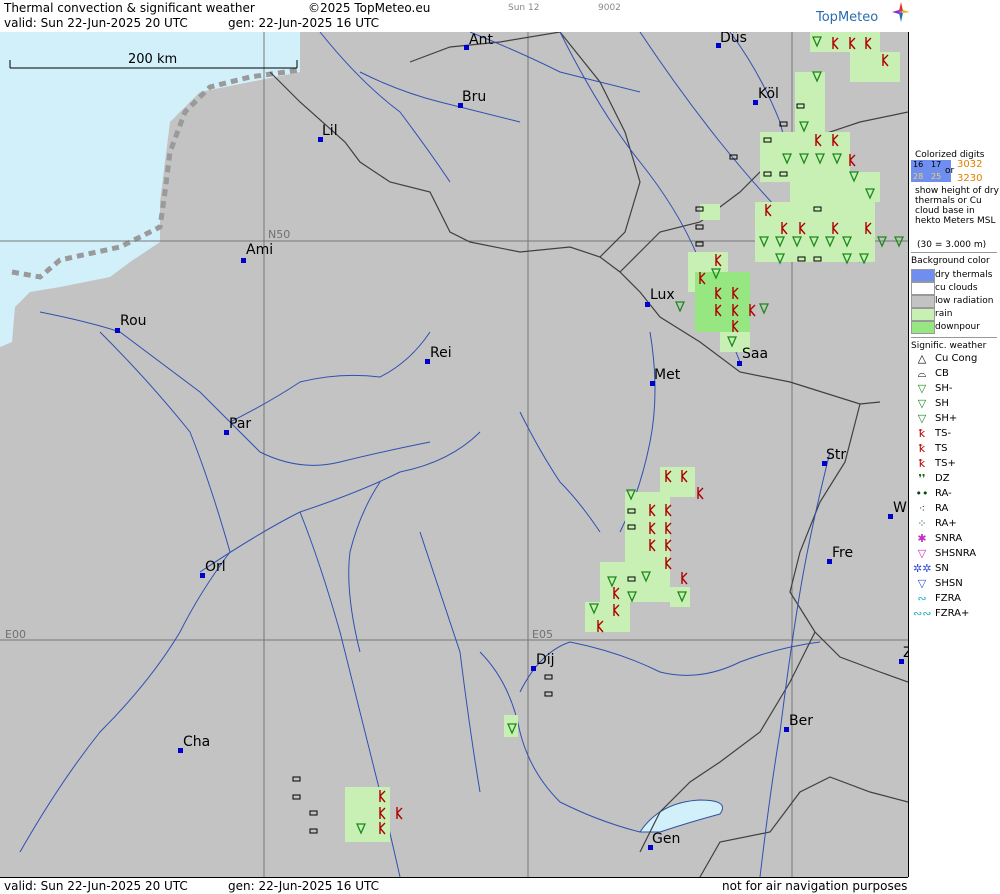  I want to click on city-label-ami: Ami, so click(260, 250).